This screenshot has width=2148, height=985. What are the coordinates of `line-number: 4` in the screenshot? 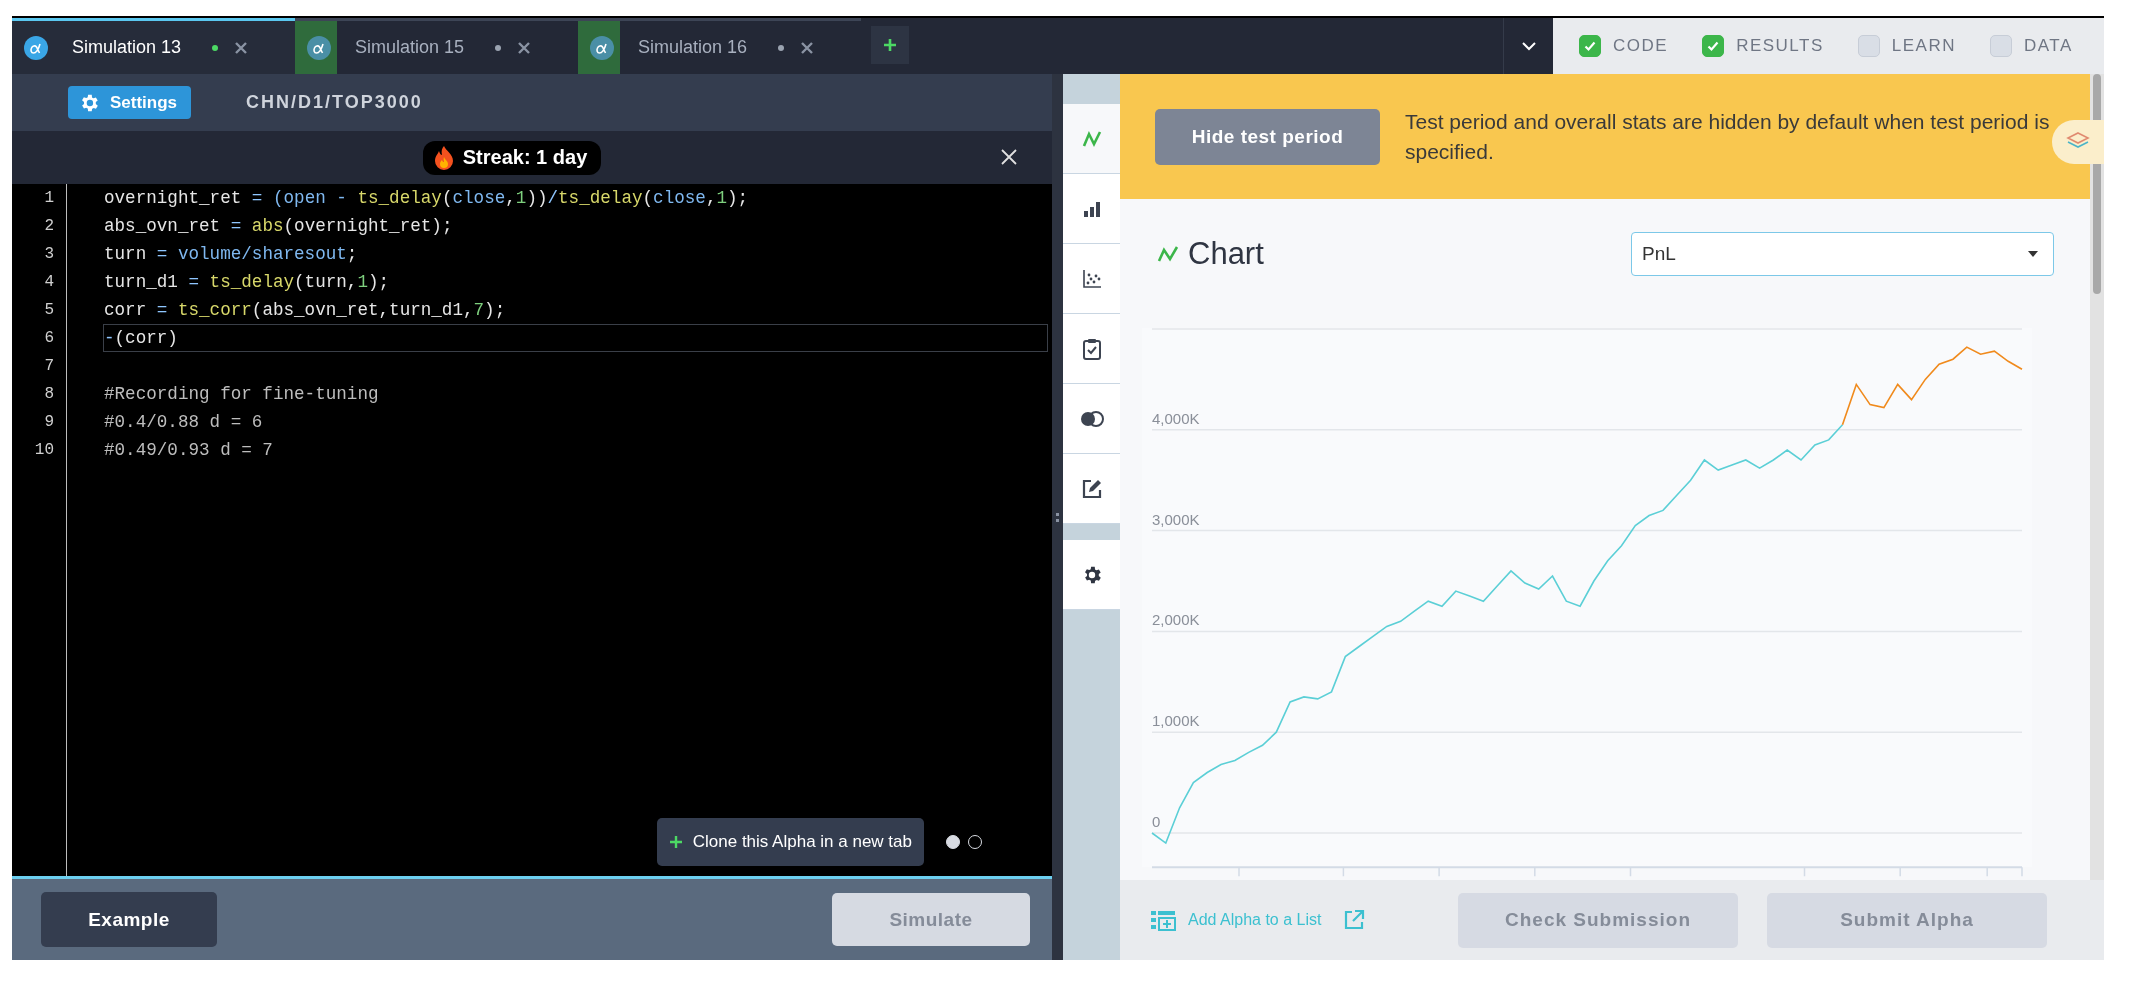 It's located at (49, 282).